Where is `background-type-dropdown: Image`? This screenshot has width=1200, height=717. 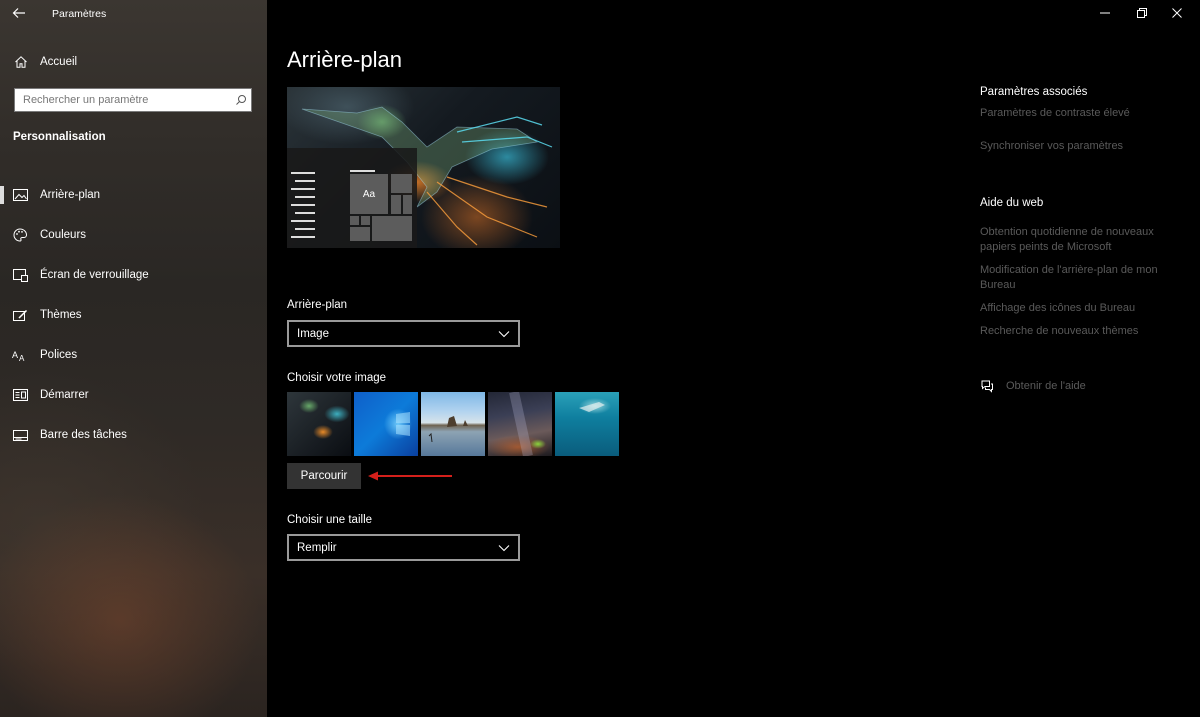 background-type-dropdown: Image is located at coordinates (403, 333).